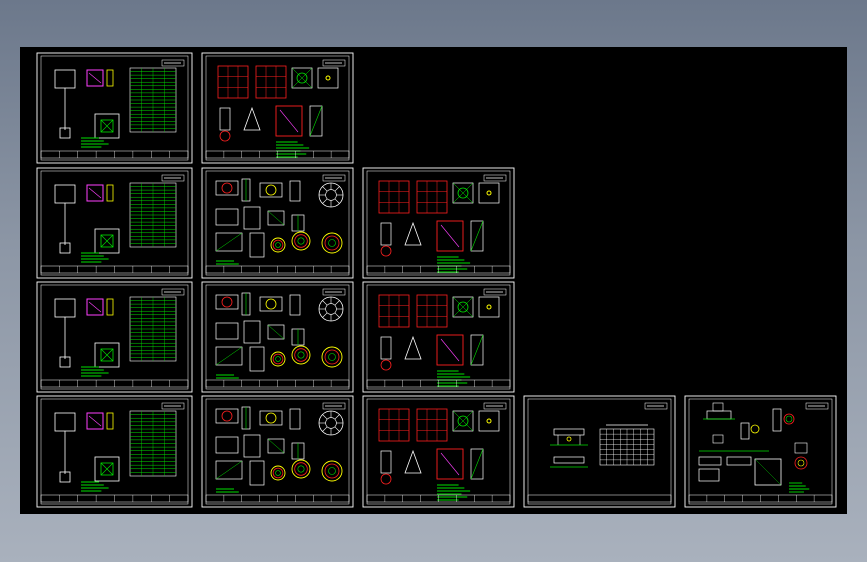 This screenshot has height=562, width=867. What do you see at coordinates (277, 451) in the screenshot?
I see `drawing-sheet-s10` at bounding box center [277, 451].